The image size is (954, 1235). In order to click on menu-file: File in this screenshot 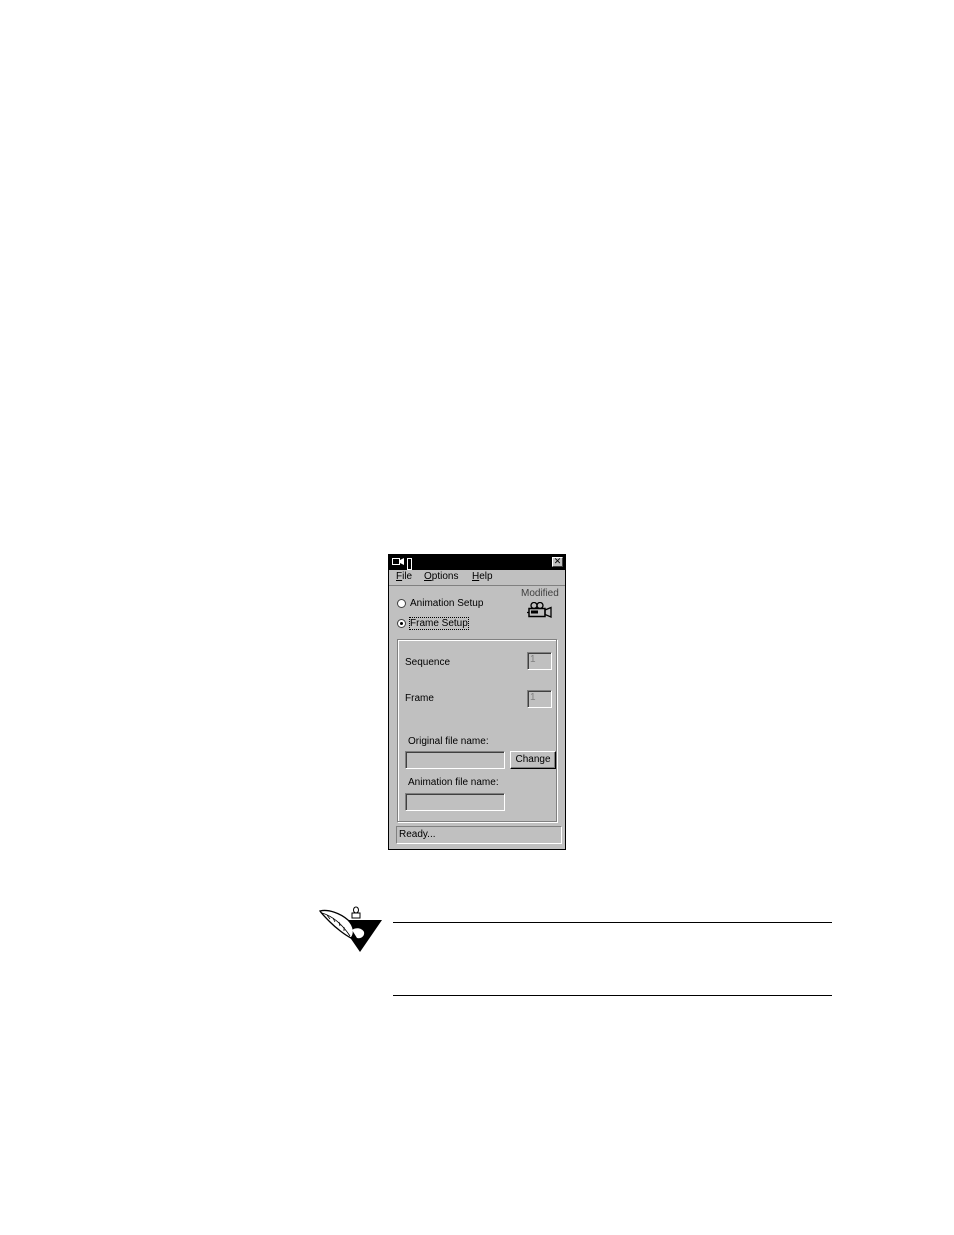, I will do `click(404, 576)`.